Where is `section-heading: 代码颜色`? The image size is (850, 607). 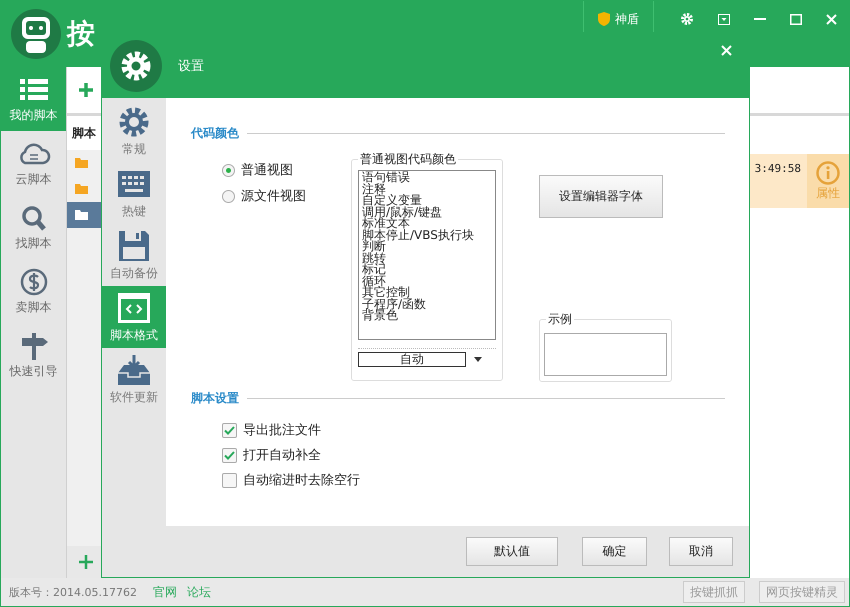 section-heading: 代码颜色 is located at coordinates (215, 133).